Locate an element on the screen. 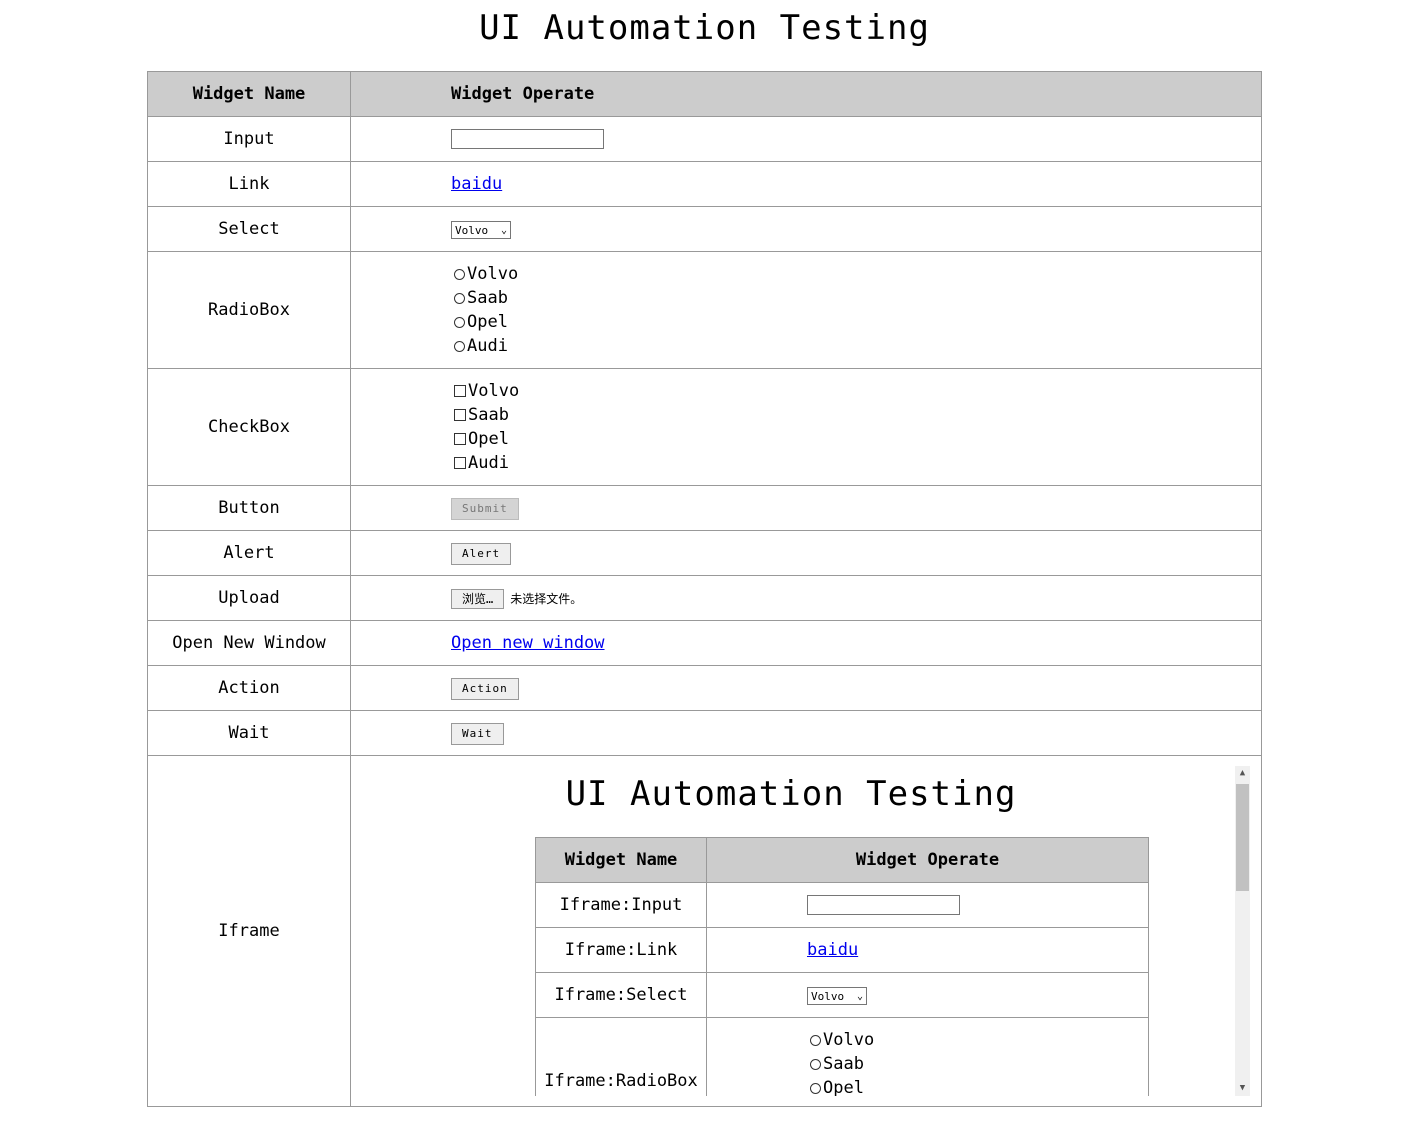  car-select-value: Volvo is located at coordinates (472, 230).